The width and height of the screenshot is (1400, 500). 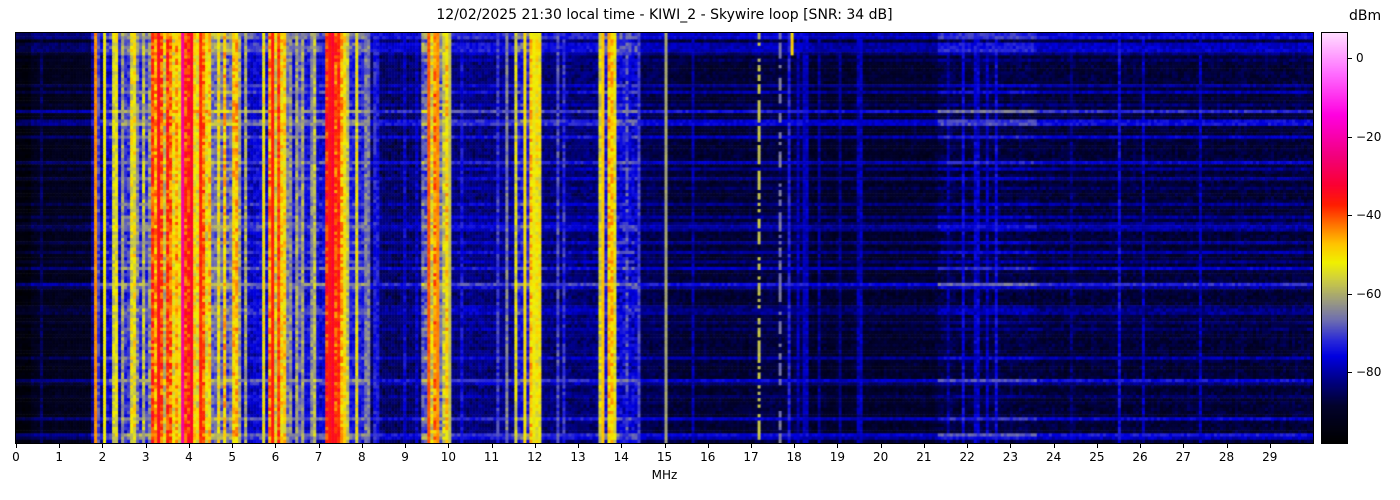 What do you see at coordinates (1053, 457) in the screenshot?
I see `x-tick-label: 24` at bounding box center [1053, 457].